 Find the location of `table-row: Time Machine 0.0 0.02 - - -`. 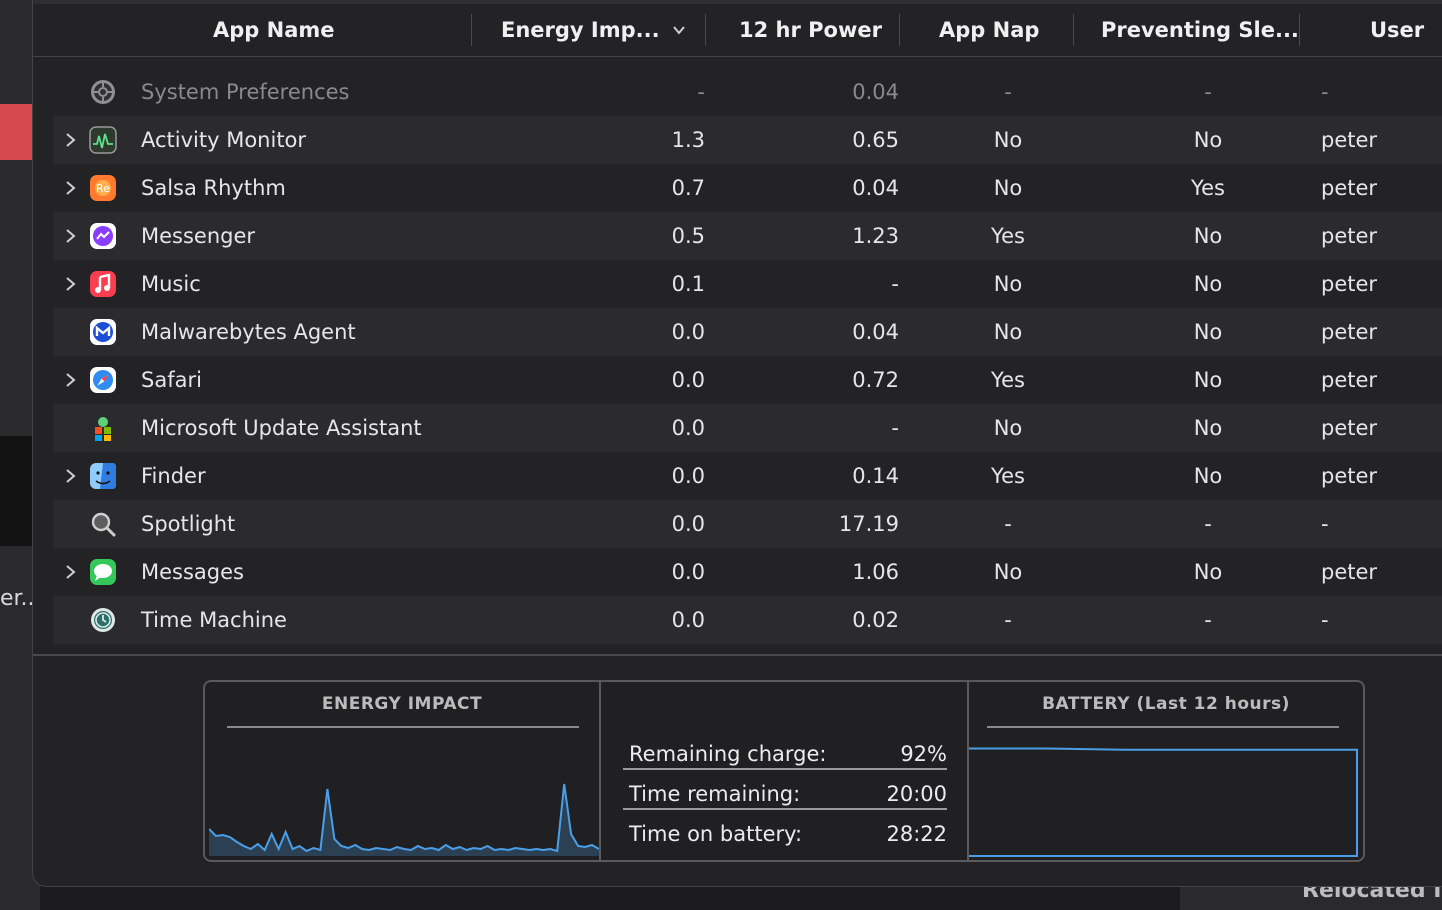

table-row: Time Machine 0.0 0.02 - - - is located at coordinates (747, 620).